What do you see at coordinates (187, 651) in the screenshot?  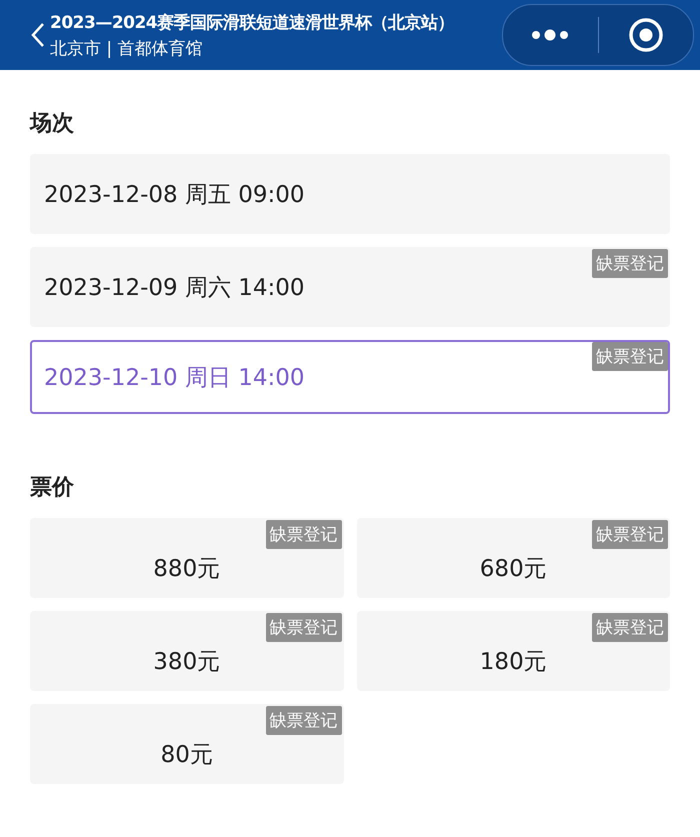 I see `option-card: 380元 缺票登记` at bounding box center [187, 651].